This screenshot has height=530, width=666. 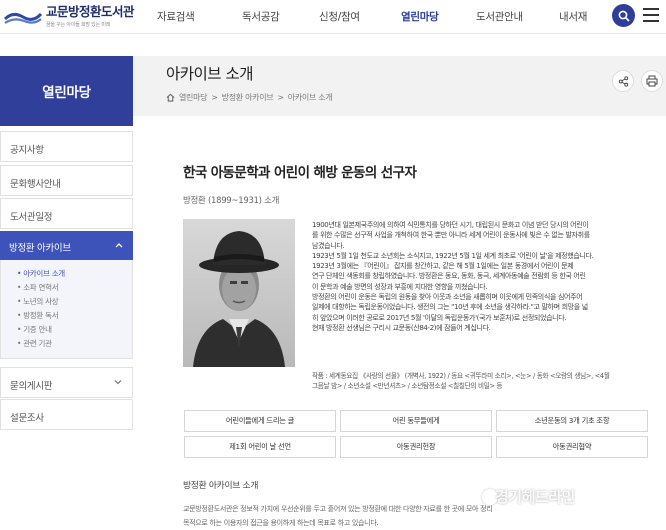 What do you see at coordinates (66, 382) in the screenshot?
I see `sidebar-item-qna: 묻의게시판` at bounding box center [66, 382].